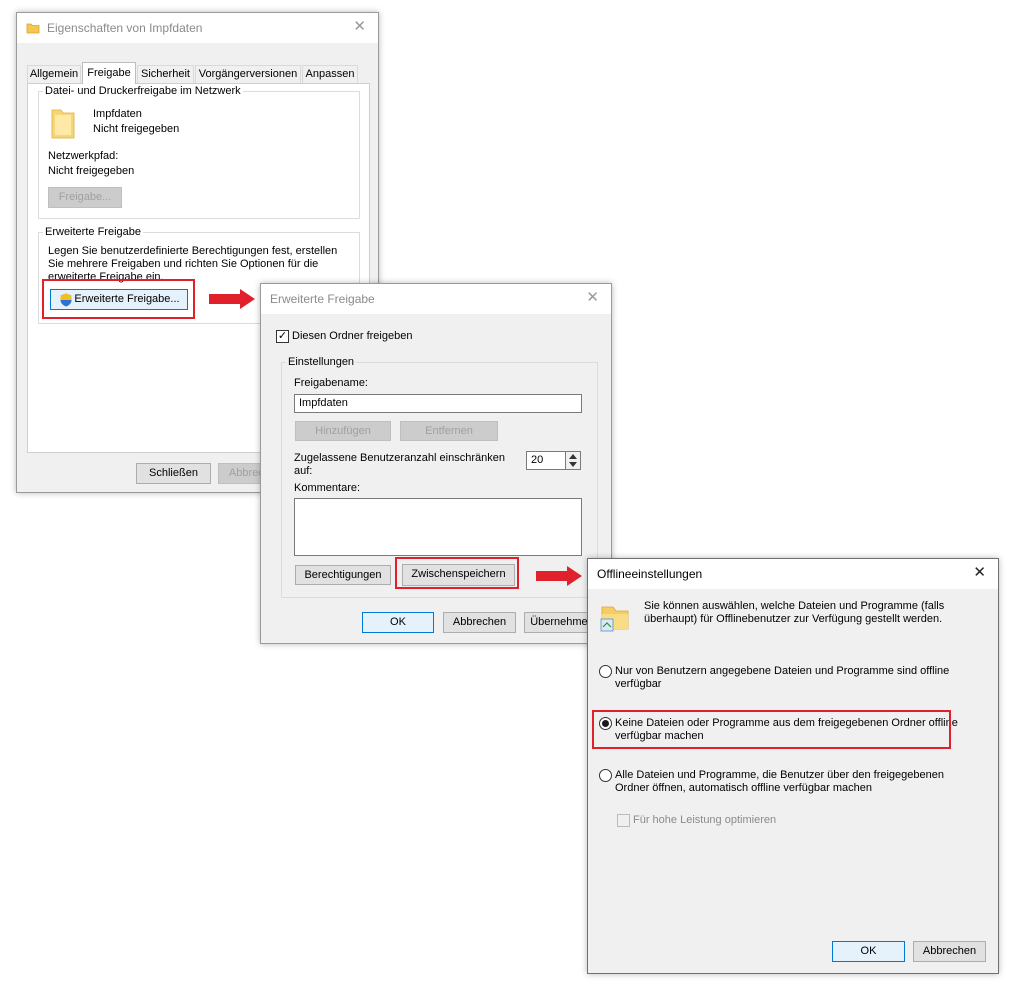  I want to click on share-name-input: Impfdaten, so click(438, 403).